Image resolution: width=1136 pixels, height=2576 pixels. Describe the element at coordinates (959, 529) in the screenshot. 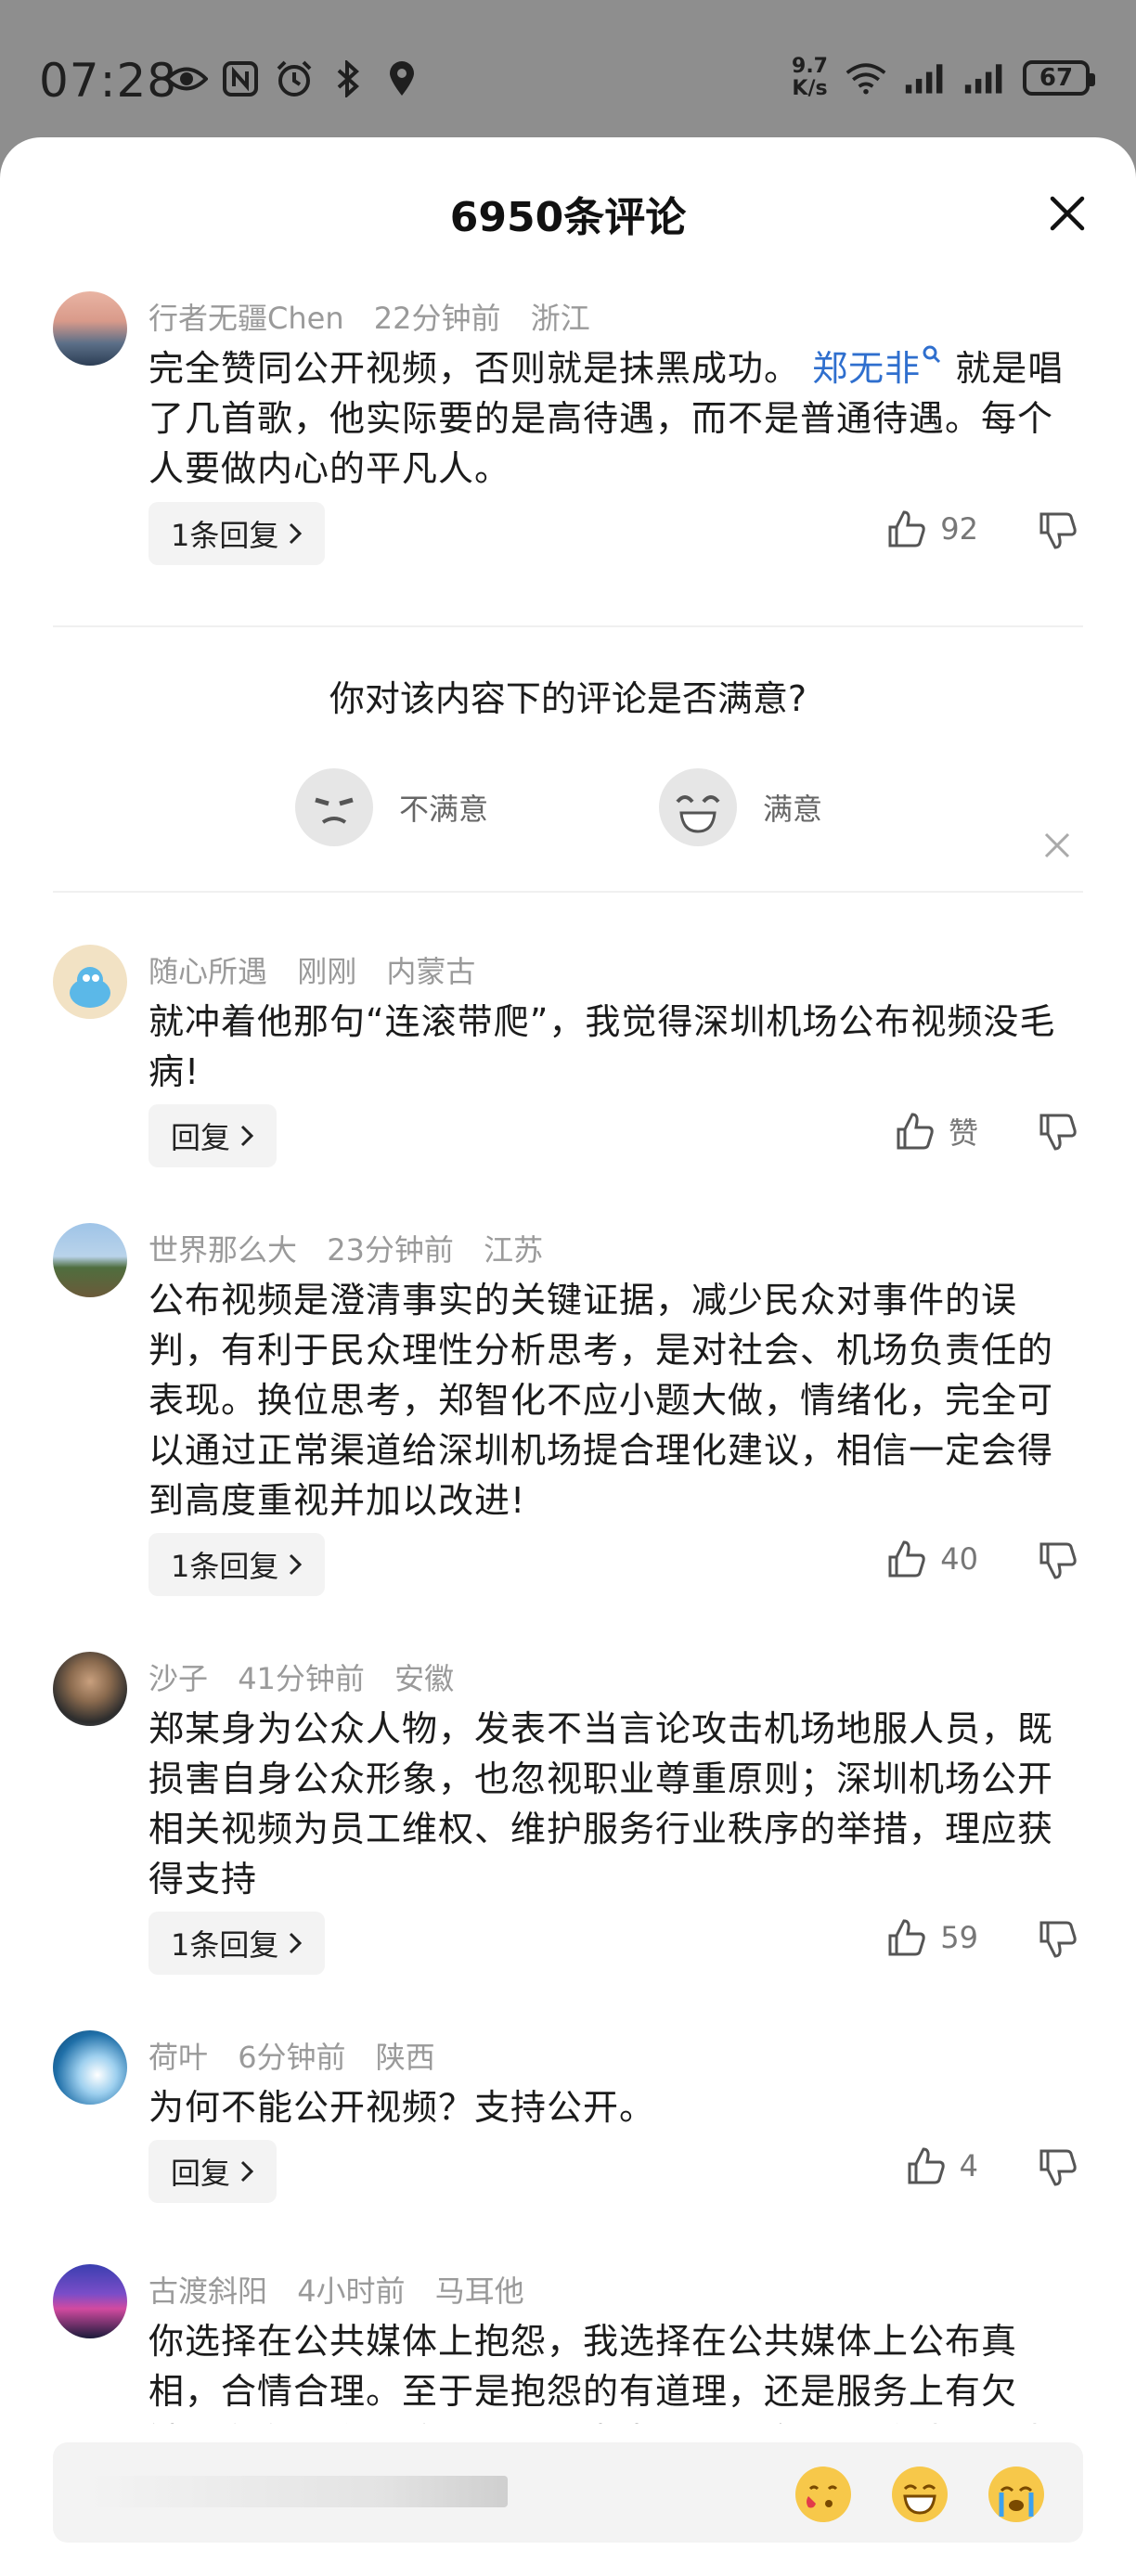

I see `like-count: 92` at that location.